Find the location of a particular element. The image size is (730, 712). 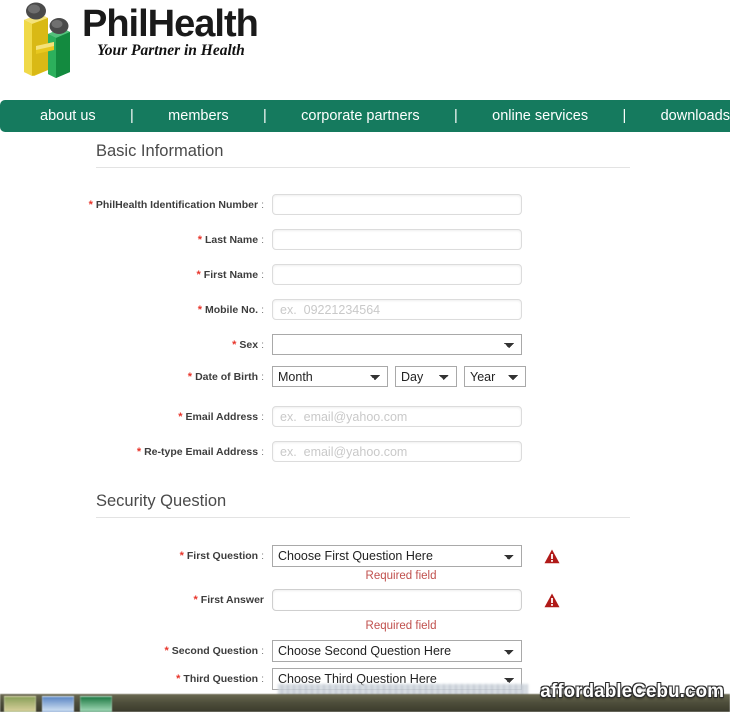

brand-name: PhilHealth is located at coordinates (170, 24).